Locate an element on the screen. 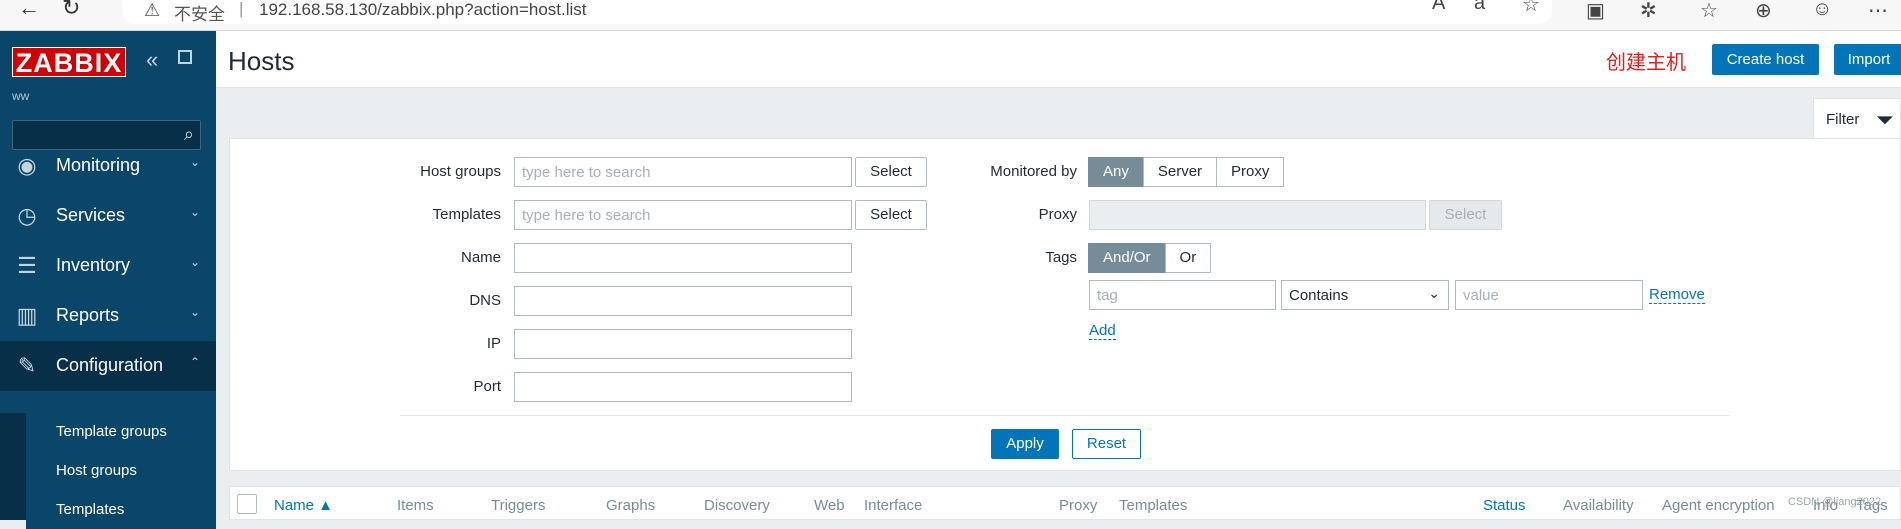 Image resolution: width=1901 pixels, height=529 pixels. tag-operator-value: Contains is located at coordinates (1319, 295).